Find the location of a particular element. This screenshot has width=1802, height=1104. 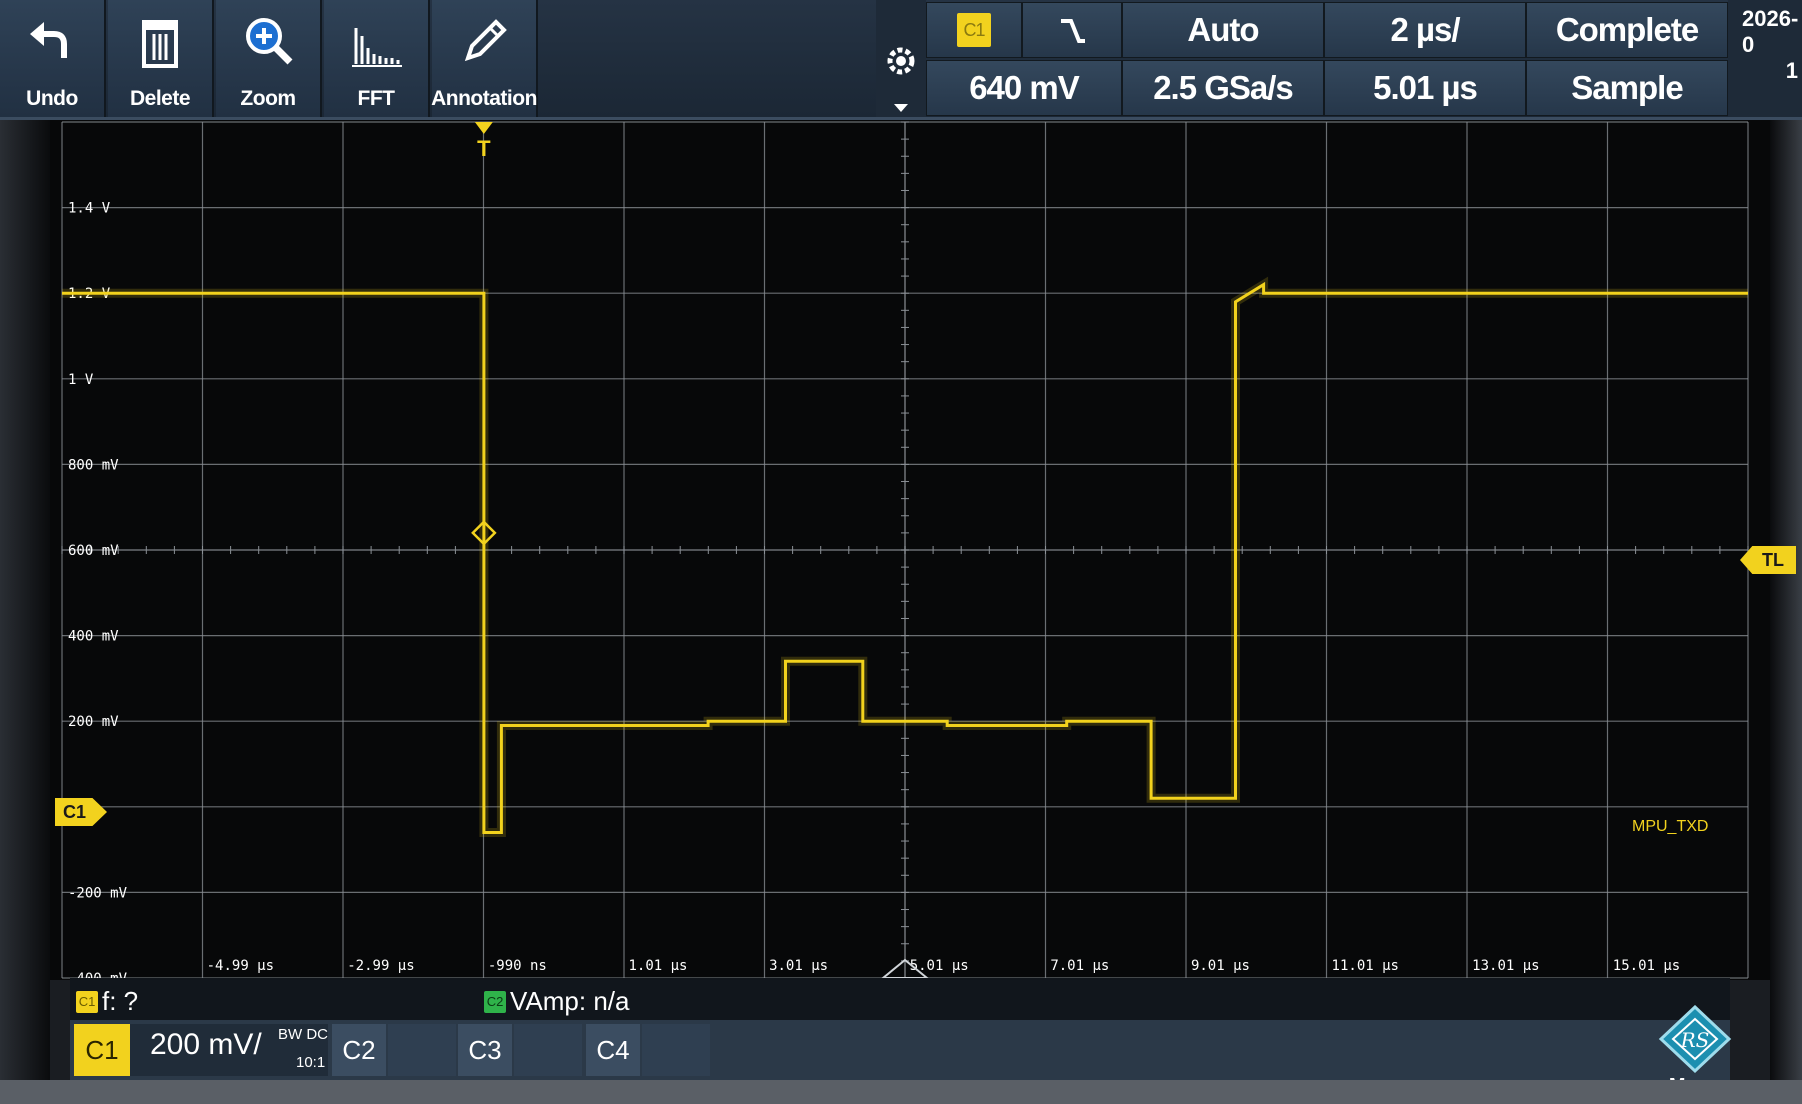

pencil-icon is located at coordinates (485, 40).